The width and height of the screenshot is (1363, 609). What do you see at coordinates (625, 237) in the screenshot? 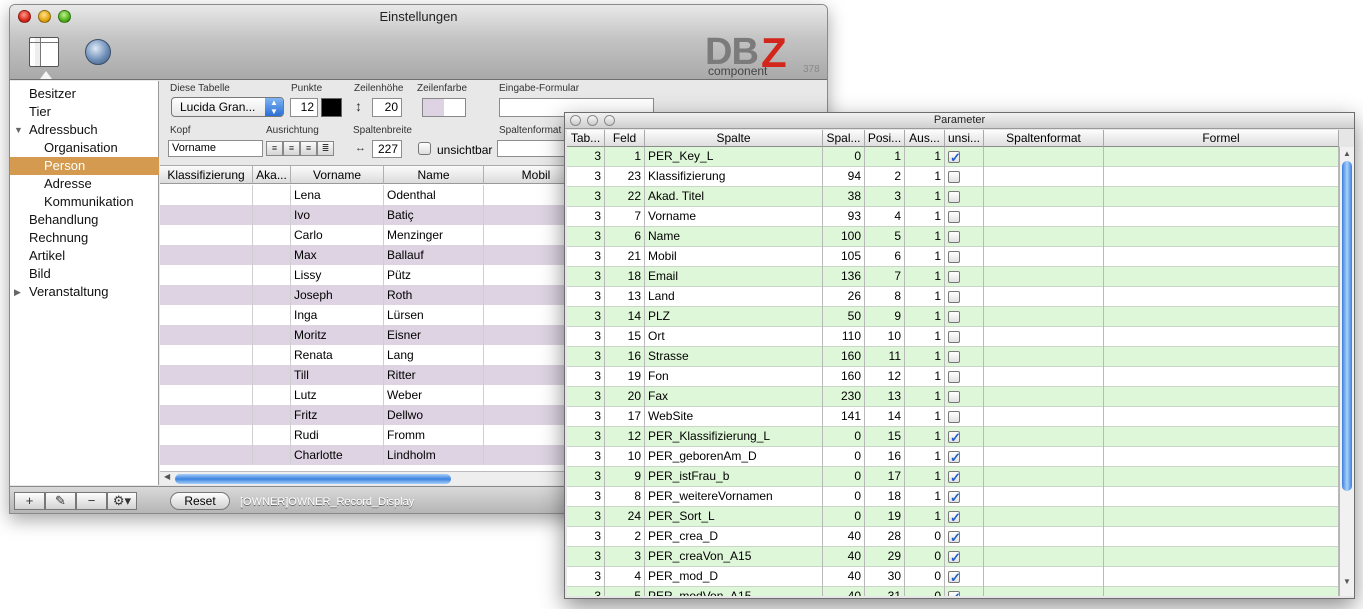
I see `parameter-cell: 6` at bounding box center [625, 237].